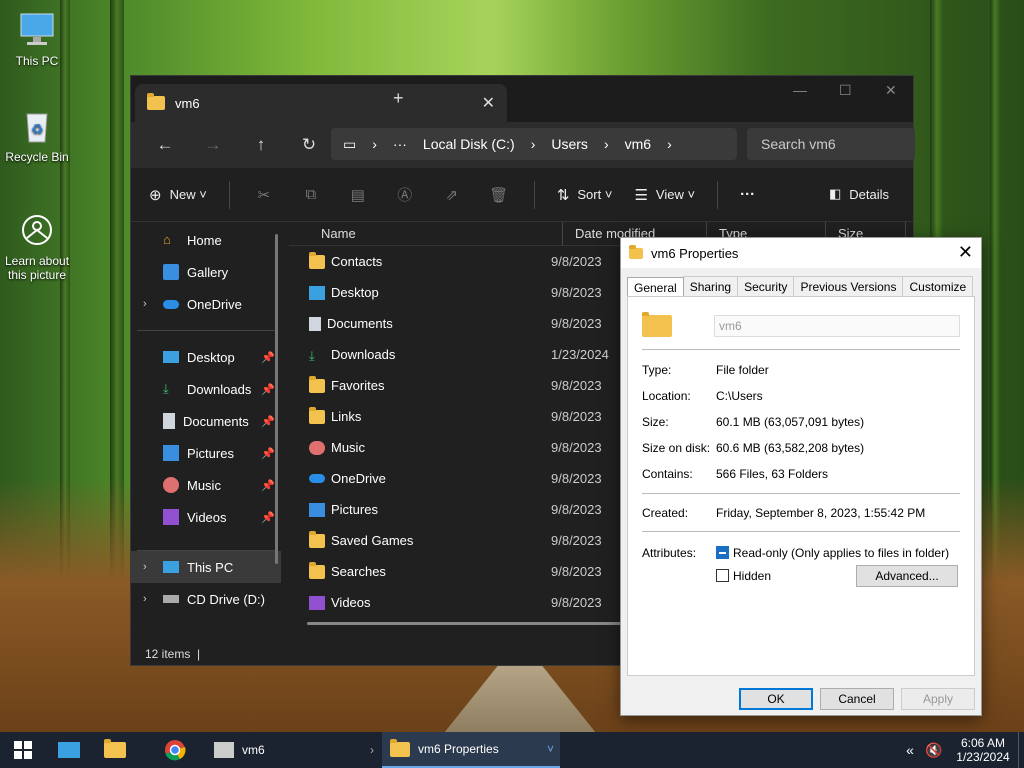 This screenshot has width=1024, height=768. Describe the element at coordinates (910, 750) in the screenshot. I see `chevron-left-icon: «` at that location.